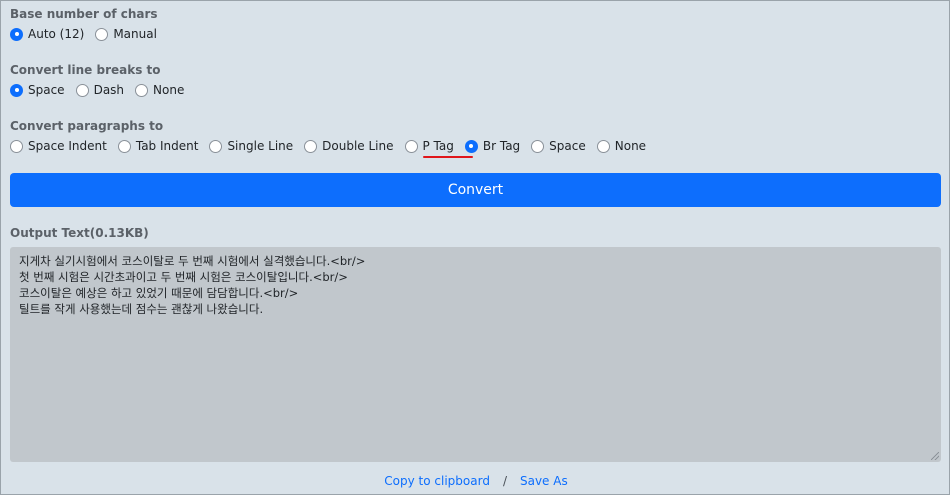 The width and height of the screenshot is (950, 495). I want to click on radio-manual-control, so click(102, 34).